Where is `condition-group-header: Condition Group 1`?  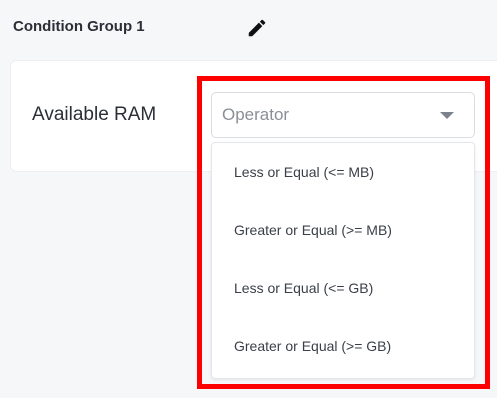 condition-group-header: Condition Group 1 is located at coordinates (248, 28).